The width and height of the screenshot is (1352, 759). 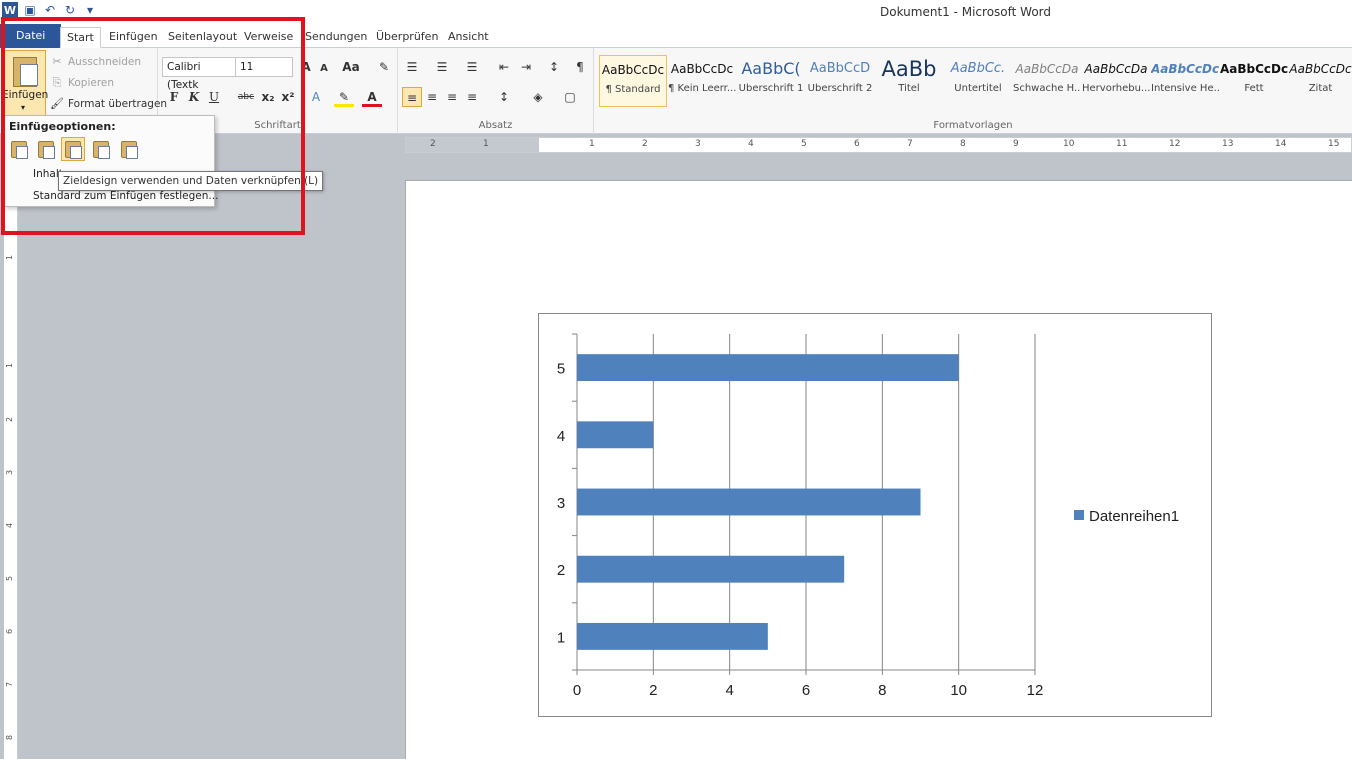 I want to click on paste-option-picture-icon, so click(x=129, y=149).